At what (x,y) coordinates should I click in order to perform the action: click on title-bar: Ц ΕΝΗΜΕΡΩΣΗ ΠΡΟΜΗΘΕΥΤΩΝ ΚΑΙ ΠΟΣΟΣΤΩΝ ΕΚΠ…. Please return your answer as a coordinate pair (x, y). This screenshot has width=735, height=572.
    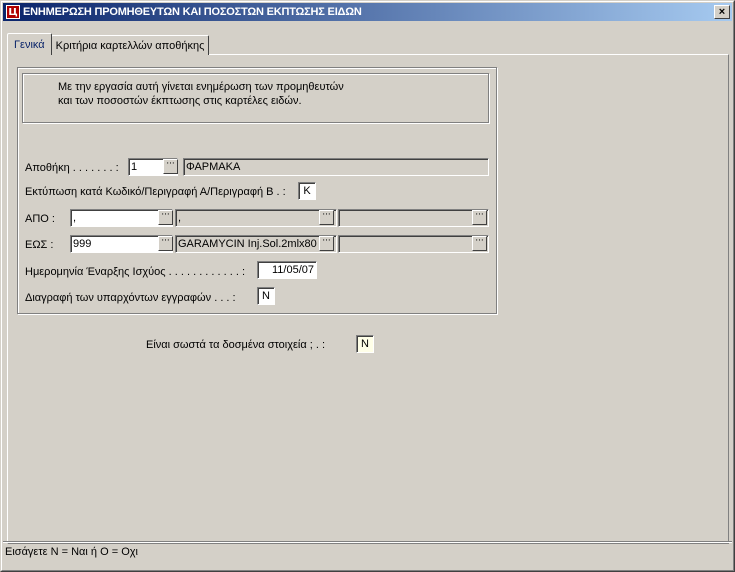
    Looking at the image, I should click on (367, 12).